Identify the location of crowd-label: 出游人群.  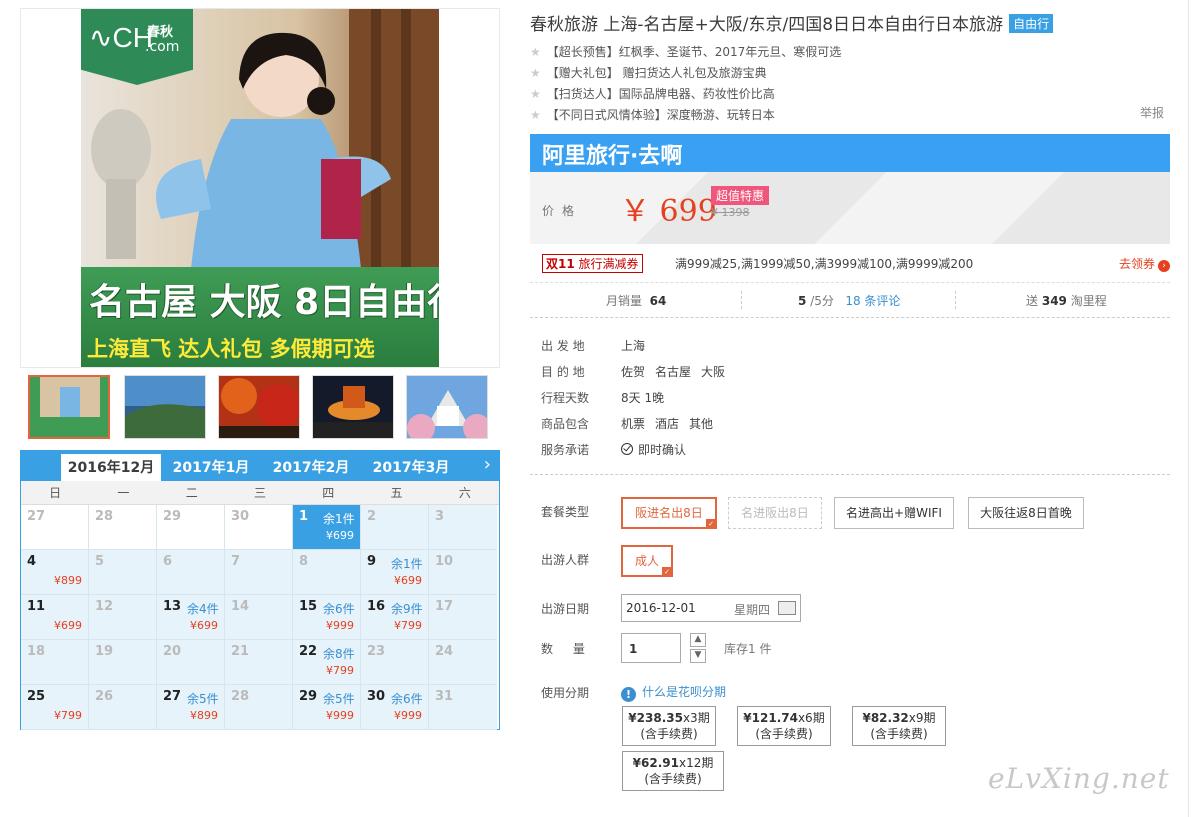
(565, 560).